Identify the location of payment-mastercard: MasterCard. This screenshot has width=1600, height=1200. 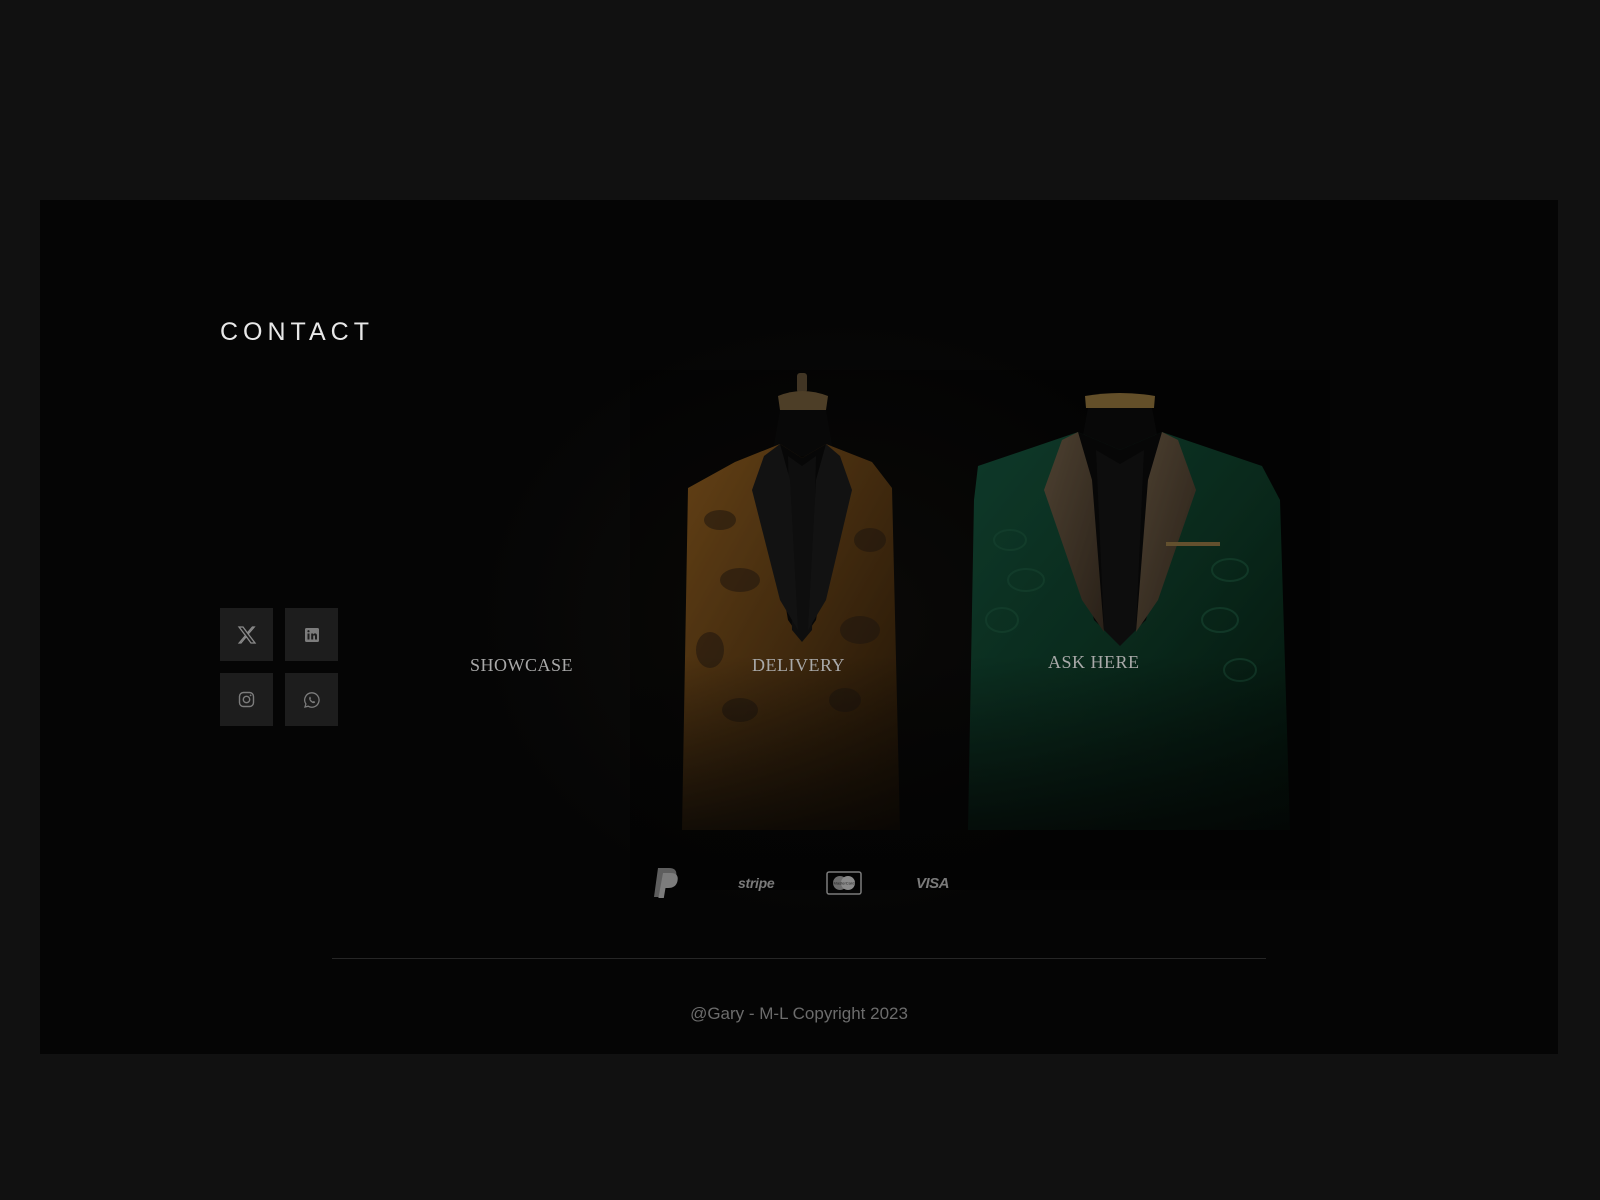
(844, 883).